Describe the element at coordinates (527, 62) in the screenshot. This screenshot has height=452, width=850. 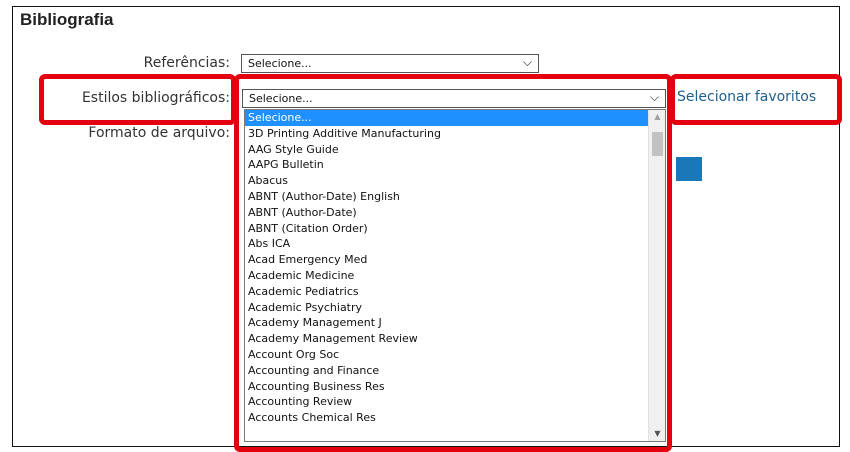
I see `chevron-down-icon: ⌵` at that location.